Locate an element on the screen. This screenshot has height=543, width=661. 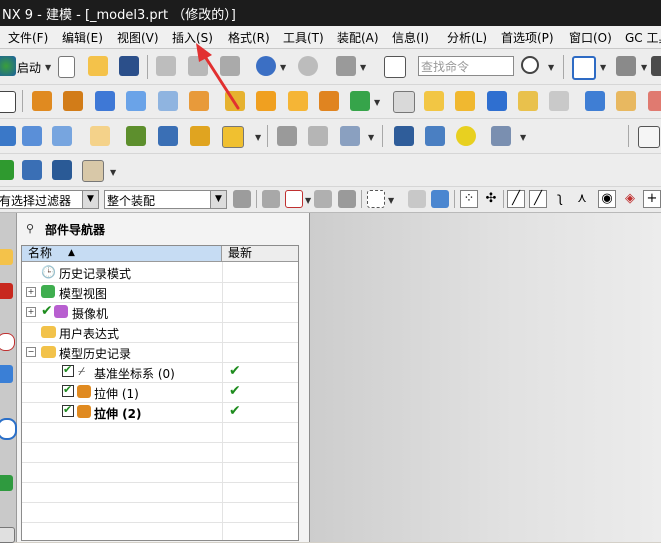
reorder-feature-icon is located at coordinates (200, 136).